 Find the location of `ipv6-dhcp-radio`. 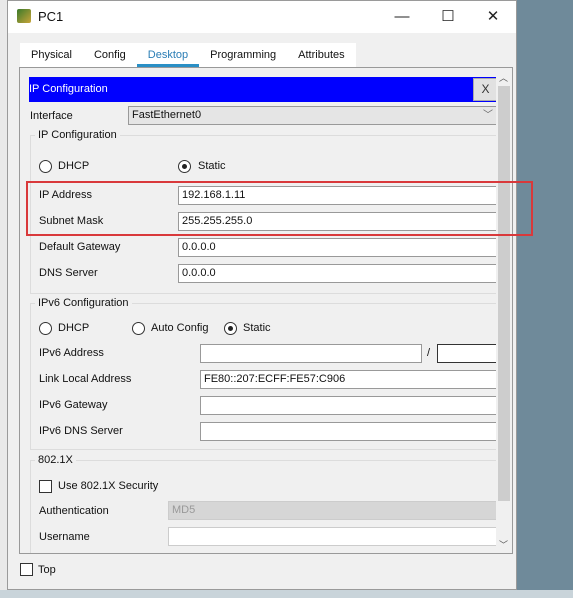

ipv6-dhcp-radio is located at coordinates (45, 328).